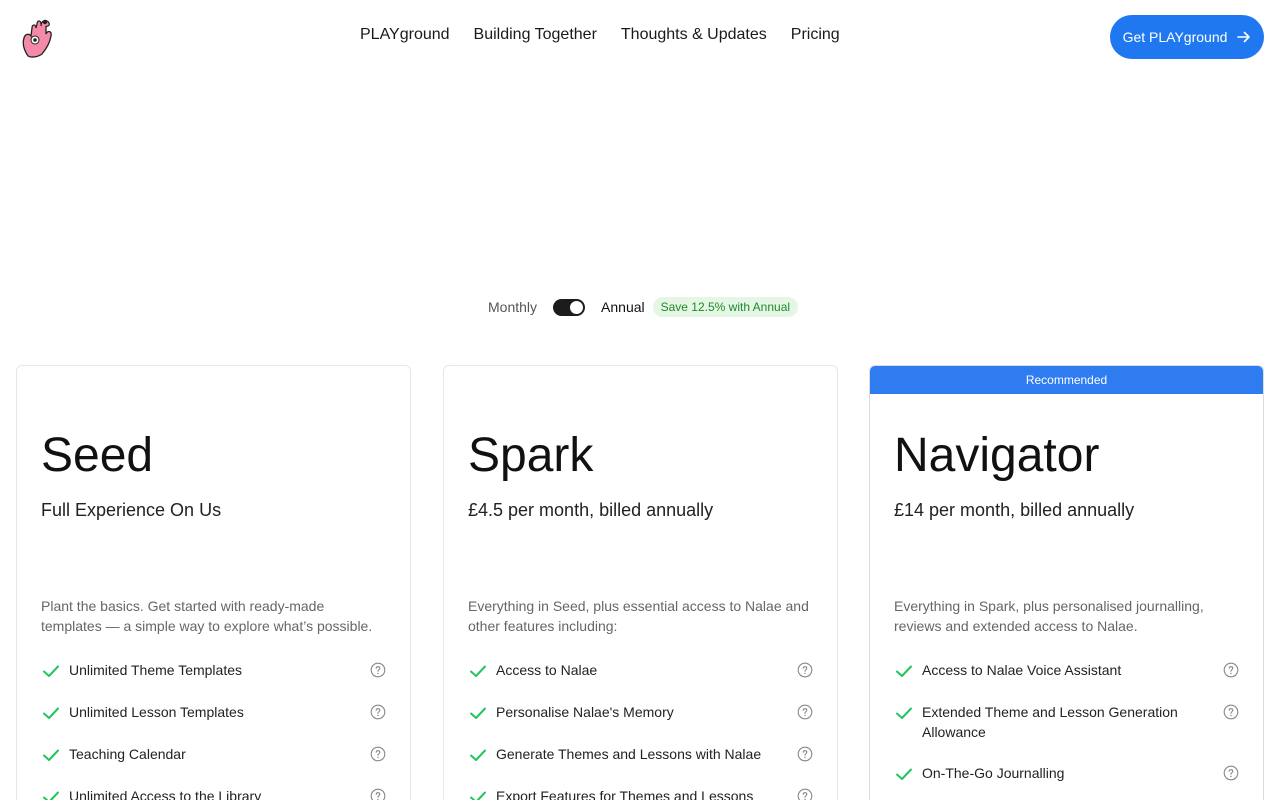 This screenshot has height=800, width=1280. I want to click on billing-period-toggle, so click(569, 307).